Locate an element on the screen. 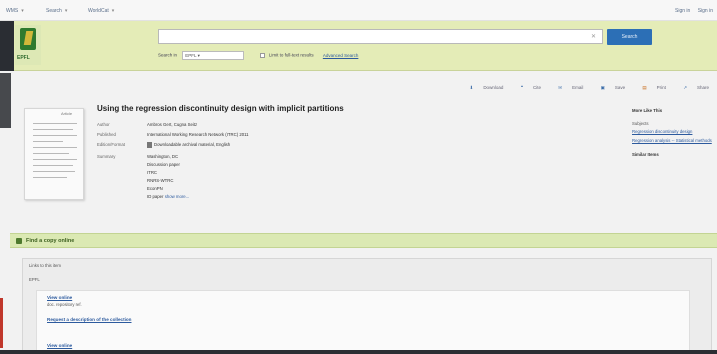 The image size is (717, 354). search-scope-select: EPFL ▾ is located at coordinates (213, 55).